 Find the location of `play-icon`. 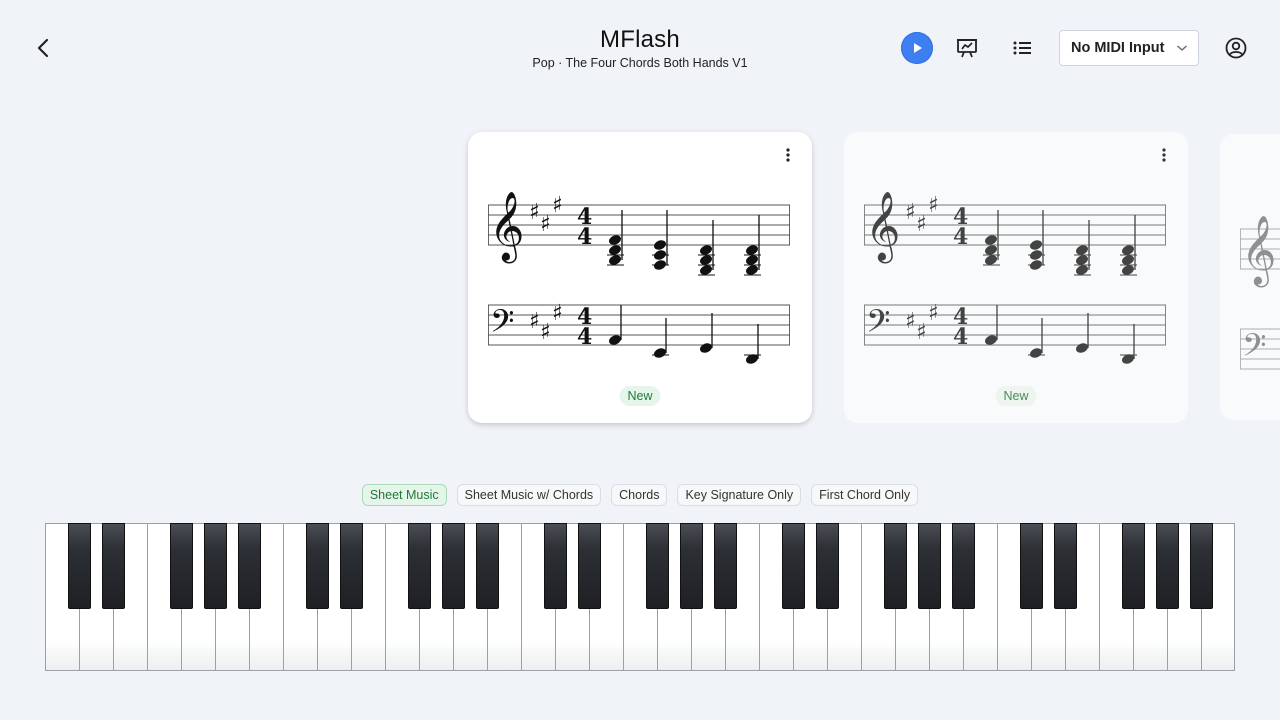

play-icon is located at coordinates (918, 48).